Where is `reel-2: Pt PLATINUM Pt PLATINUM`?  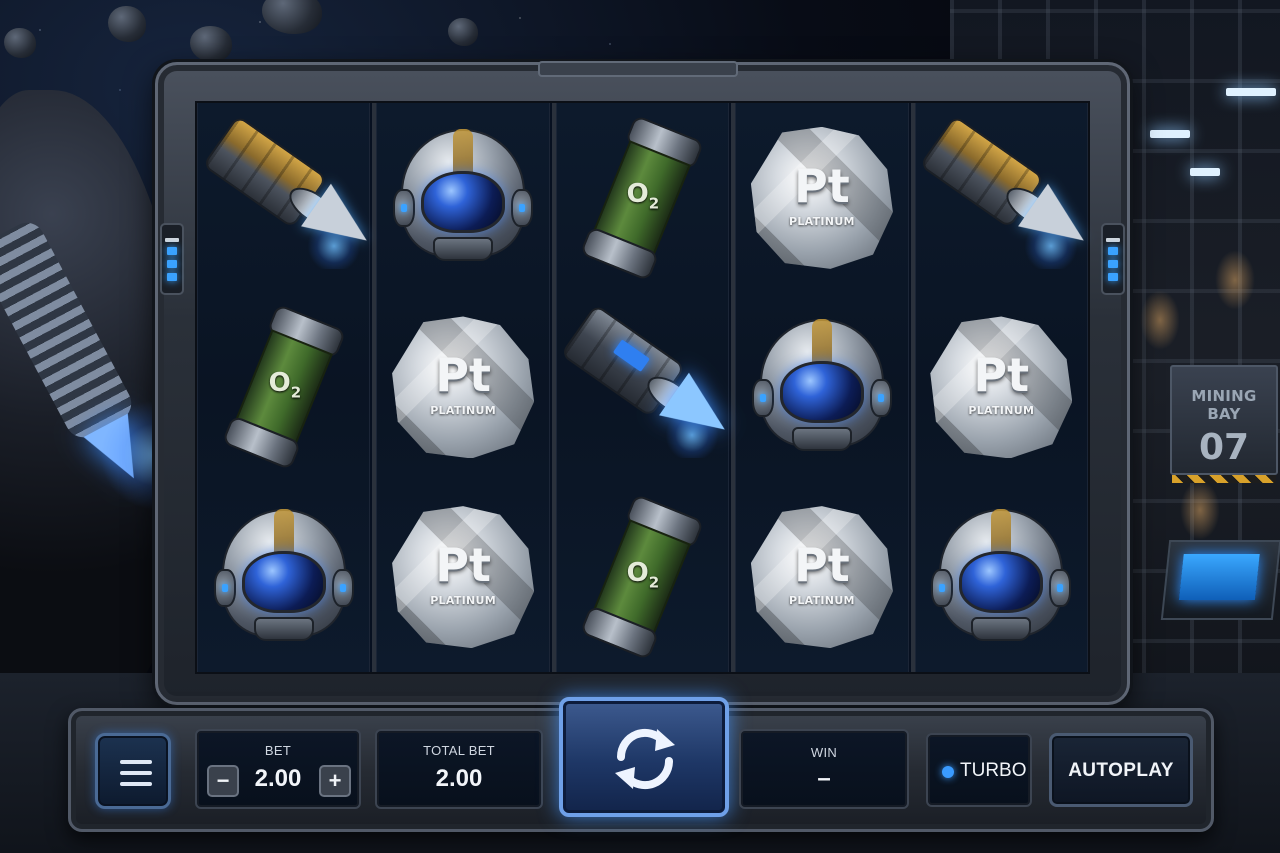 reel-2: Pt PLATINUM Pt PLATINUM is located at coordinates (463, 387).